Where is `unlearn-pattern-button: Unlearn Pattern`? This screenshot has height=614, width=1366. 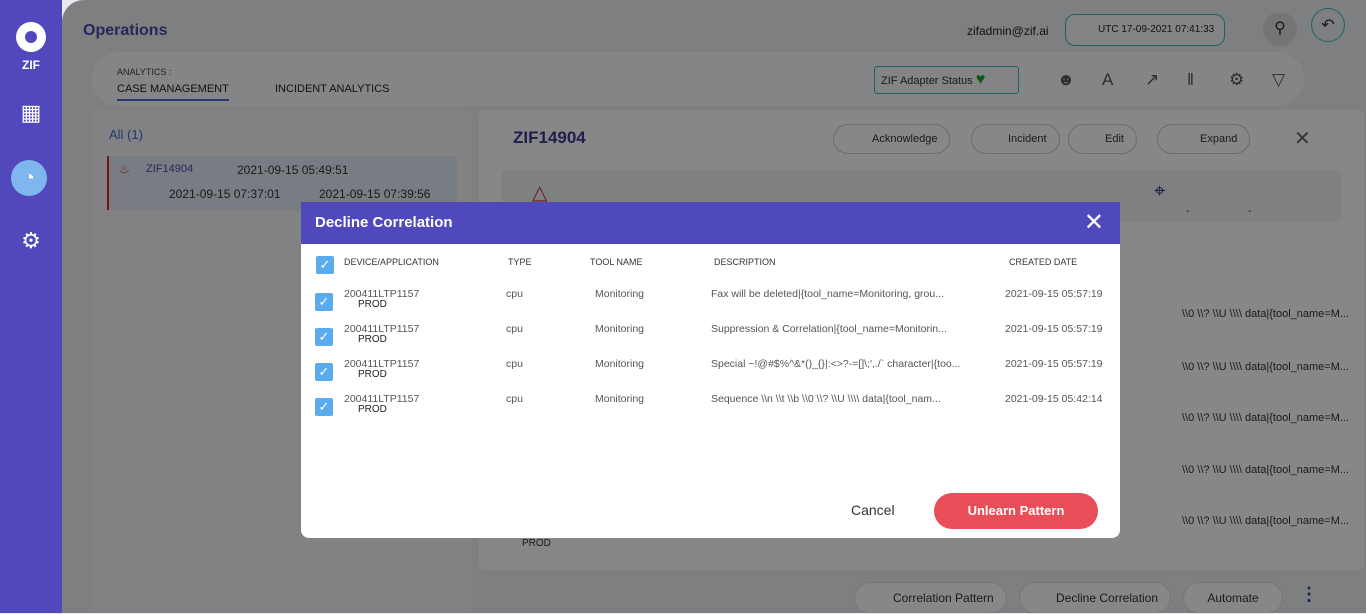 unlearn-pattern-button: Unlearn Pattern is located at coordinates (1016, 511).